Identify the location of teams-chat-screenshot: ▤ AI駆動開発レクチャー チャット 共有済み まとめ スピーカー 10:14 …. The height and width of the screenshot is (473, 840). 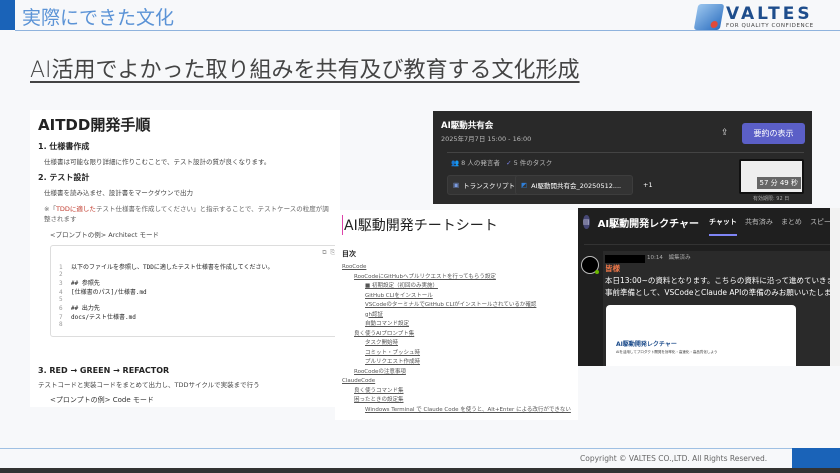
(704, 287).